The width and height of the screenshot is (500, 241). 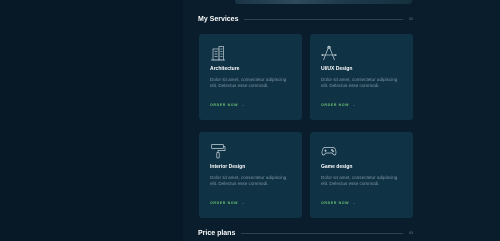 I want to click on section-number: 02, so click(x=411, y=19).